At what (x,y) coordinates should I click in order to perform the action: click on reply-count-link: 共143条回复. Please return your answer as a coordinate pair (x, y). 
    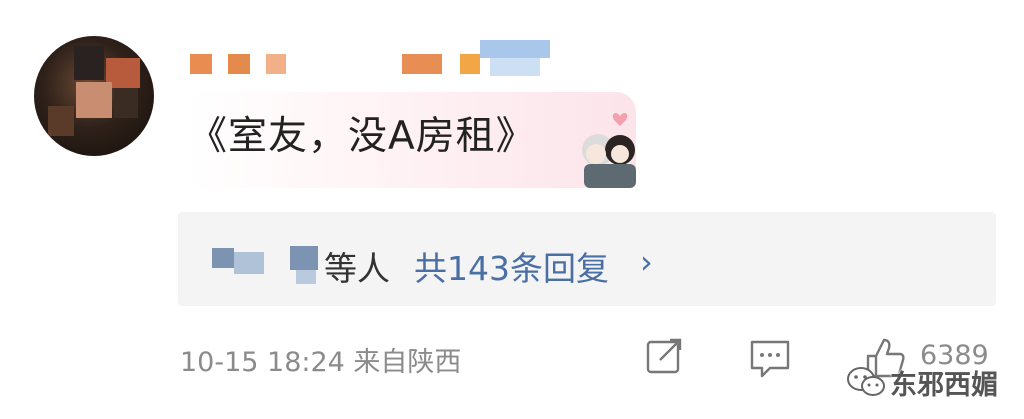
    Looking at the image, I should click on (511, 266).